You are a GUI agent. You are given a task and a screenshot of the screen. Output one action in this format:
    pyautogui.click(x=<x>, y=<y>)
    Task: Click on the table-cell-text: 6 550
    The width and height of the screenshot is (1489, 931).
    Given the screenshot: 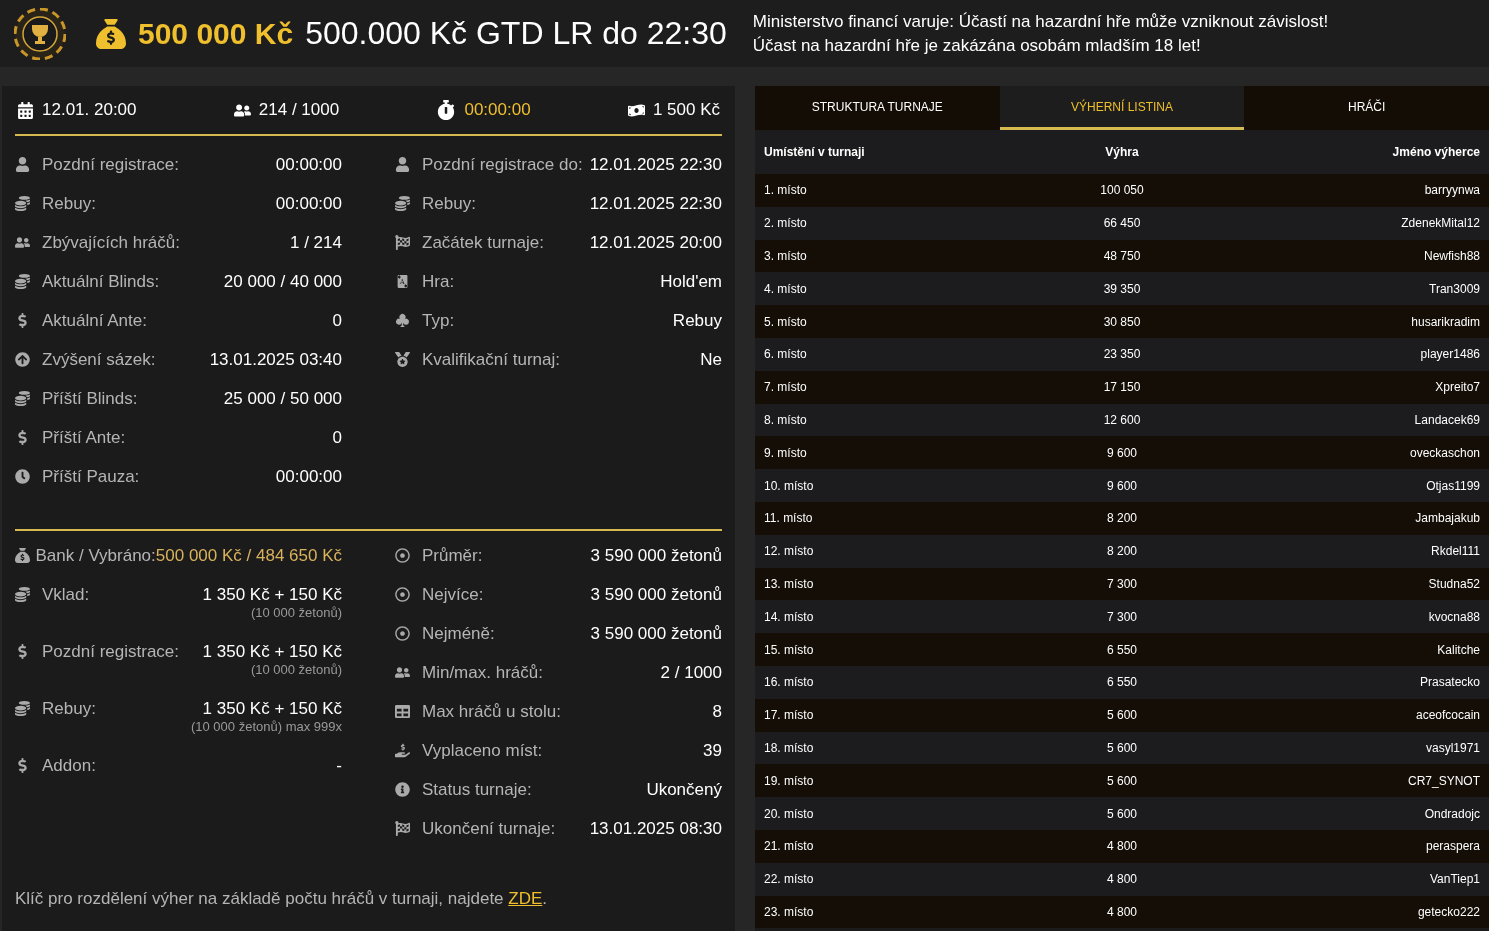 What is the action you would take?
    pyautogui.click(x=1121, y=682)
    